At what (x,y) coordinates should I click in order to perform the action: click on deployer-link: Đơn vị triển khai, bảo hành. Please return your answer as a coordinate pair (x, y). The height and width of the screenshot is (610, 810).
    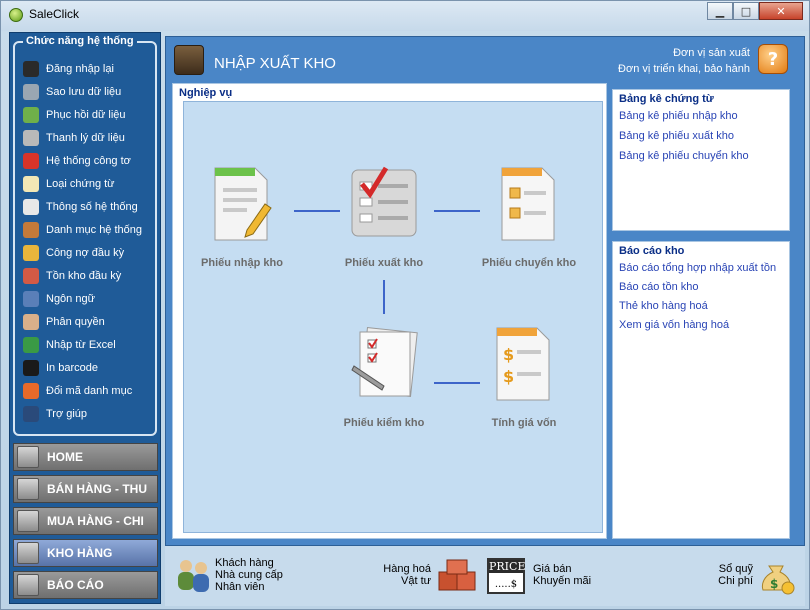
    Looking at the image, I should click on (684, 69).